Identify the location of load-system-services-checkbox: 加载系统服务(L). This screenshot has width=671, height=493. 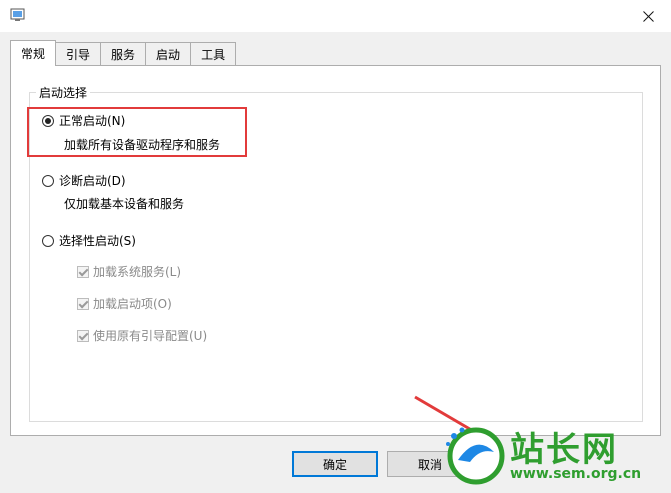
(129, 271).